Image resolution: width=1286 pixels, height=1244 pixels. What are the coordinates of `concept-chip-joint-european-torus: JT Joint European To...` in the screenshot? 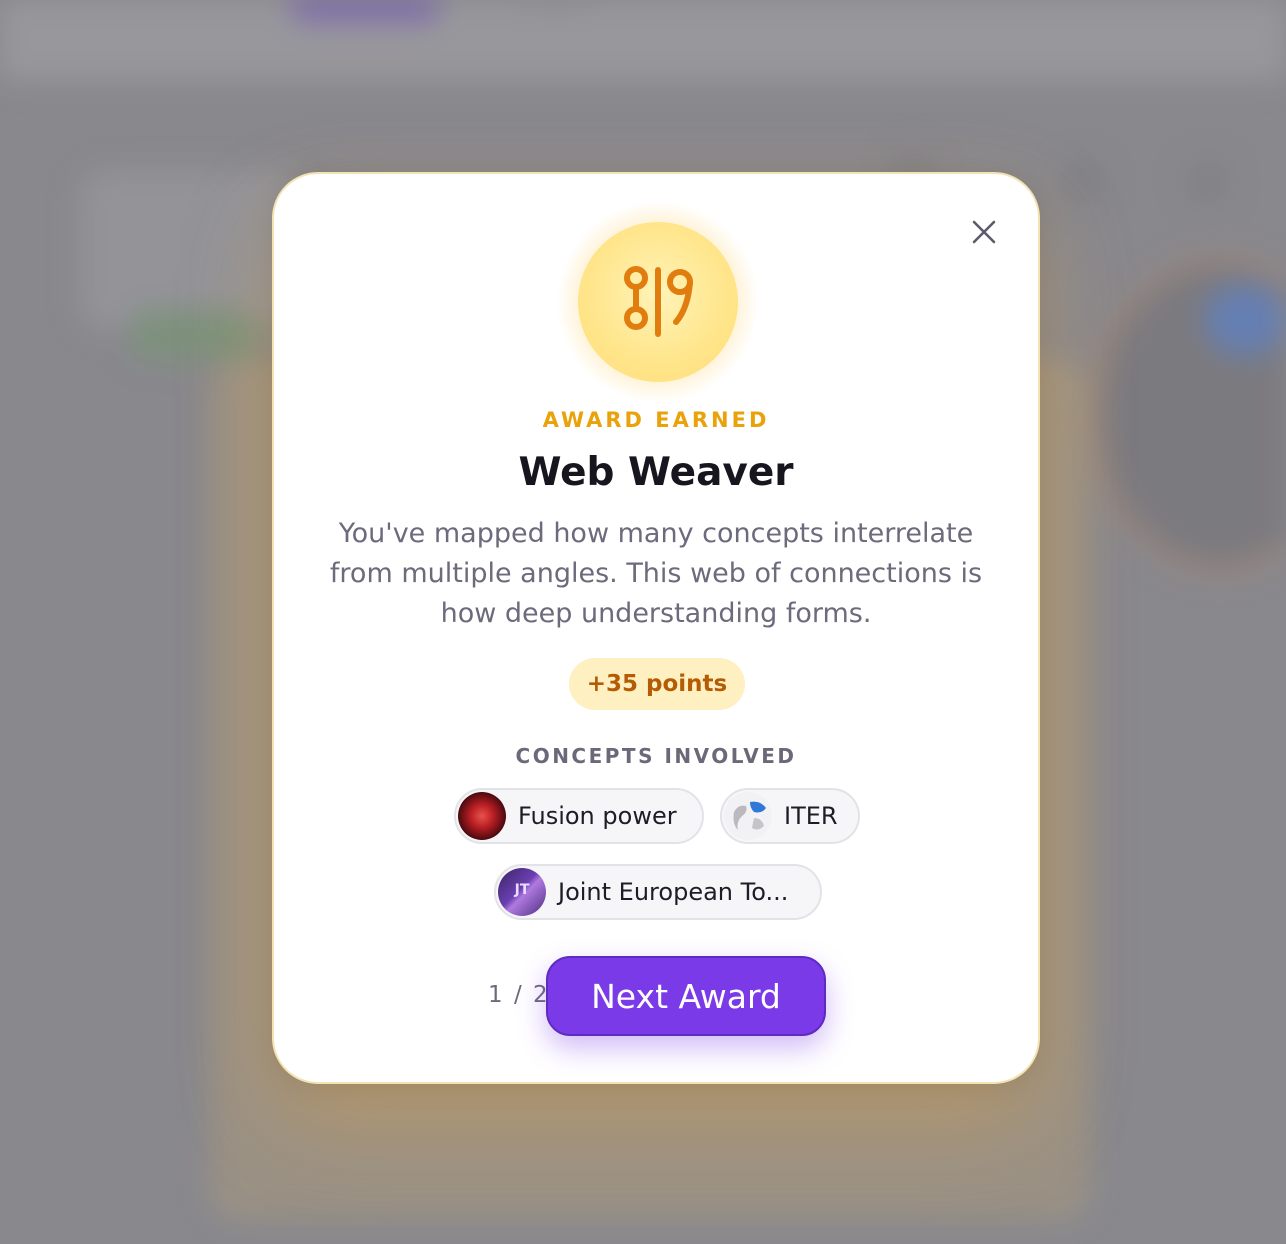 It's located at (658, 892).